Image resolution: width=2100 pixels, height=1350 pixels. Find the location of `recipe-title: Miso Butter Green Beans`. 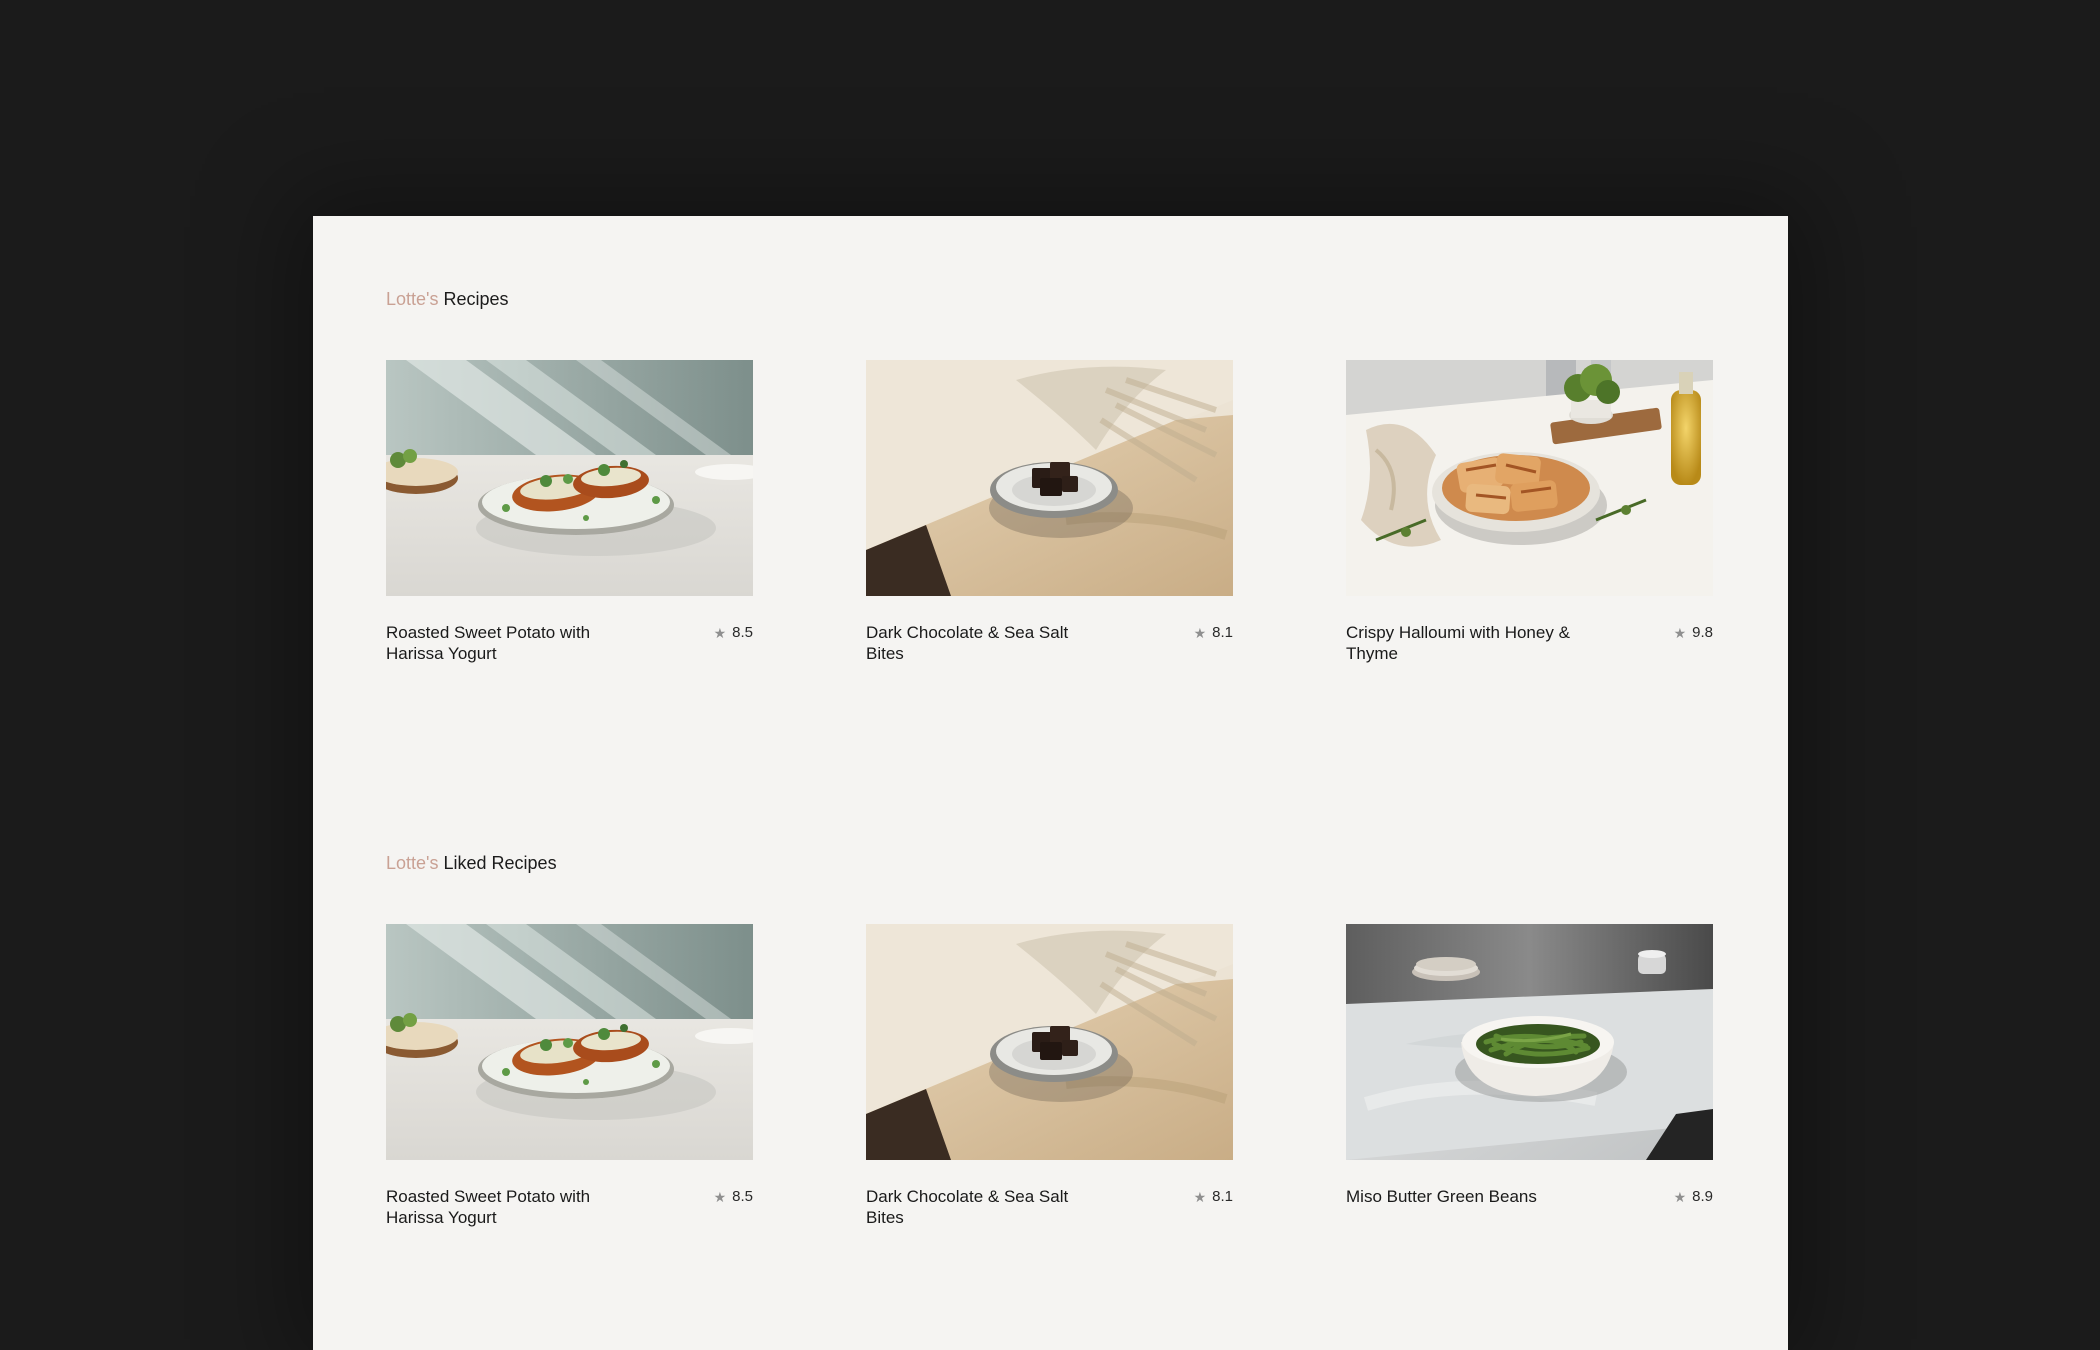

recipe-title: Miso Butter Green Beans is located at coordinates (1463, 1196).